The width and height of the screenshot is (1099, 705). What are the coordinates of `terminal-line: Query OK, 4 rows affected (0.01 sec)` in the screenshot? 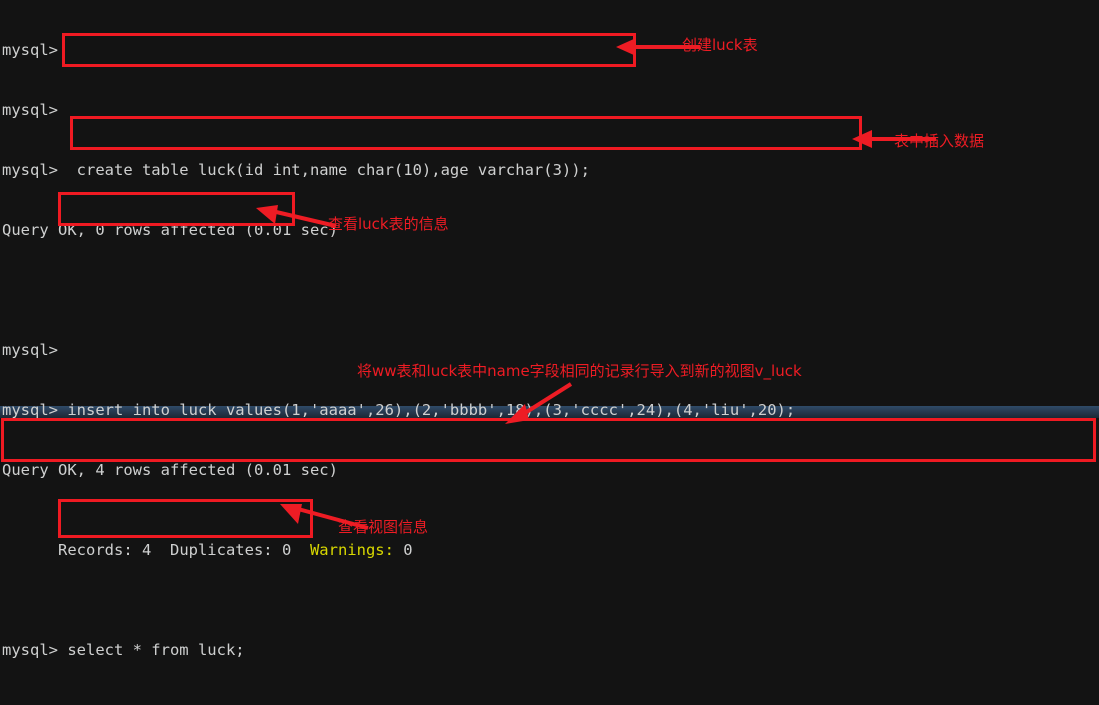 It's located at (170, 470).